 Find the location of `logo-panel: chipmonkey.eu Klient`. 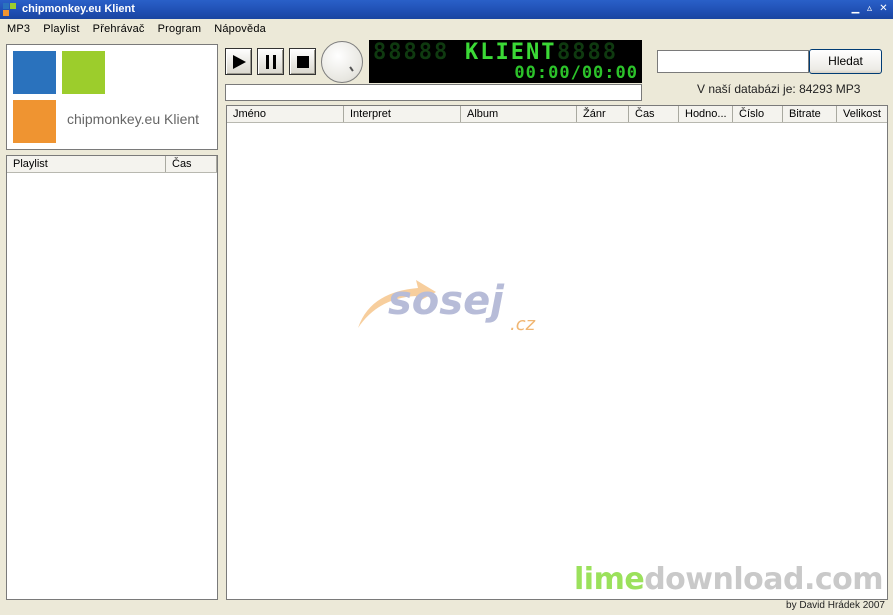

logo-panel: chipmonkey.eu Klient is located at coordinates (112, 97).